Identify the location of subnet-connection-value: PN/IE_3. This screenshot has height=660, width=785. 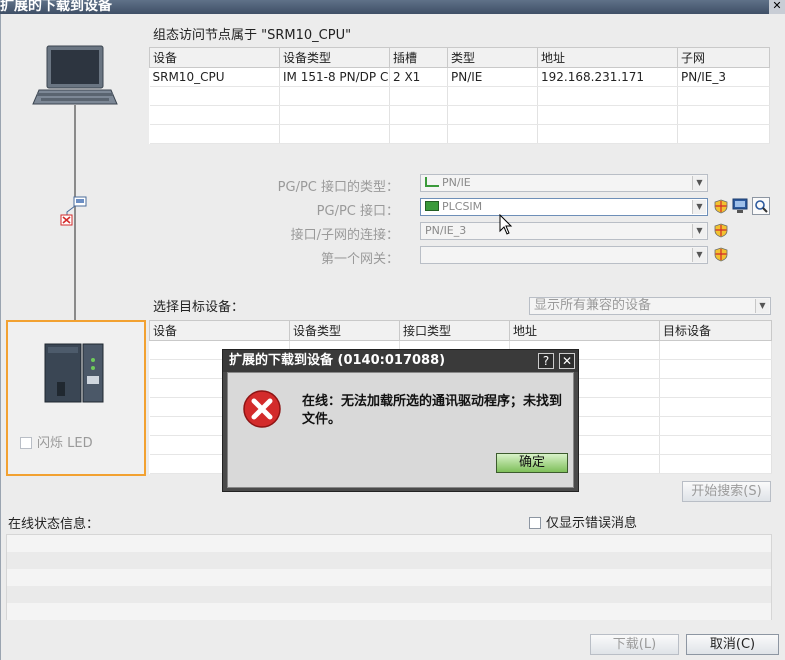
(446, 230).